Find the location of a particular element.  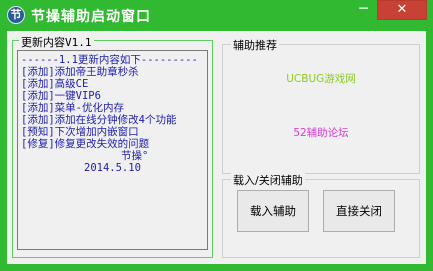

list-item: ------1.1更新内容如下--------- is located at coordinates (109, 60).